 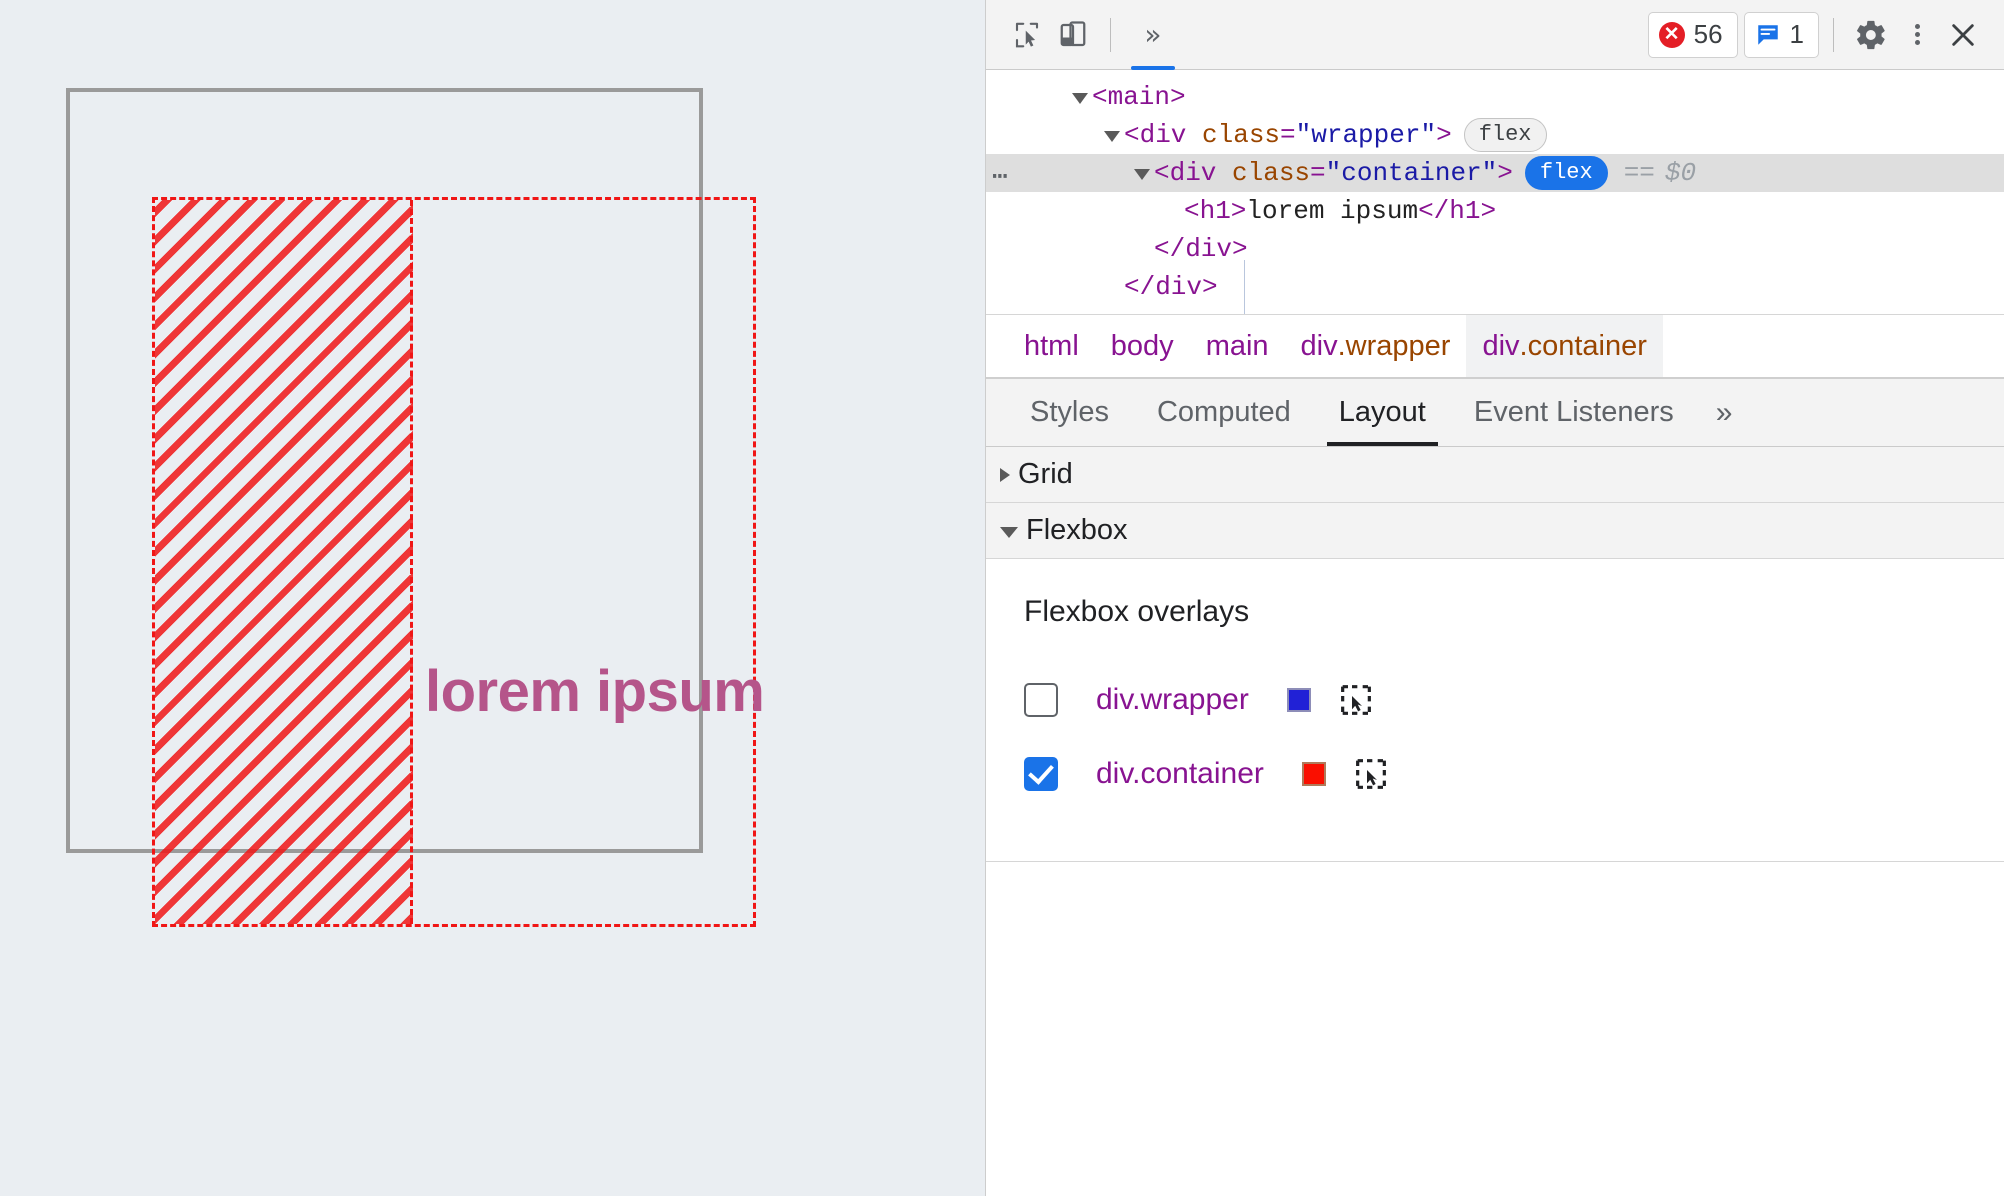 What do you see at coordinates (284, 562) in the screenshot?
I see `flexbox-free-space-hatch` at bounding box center [284, 562].